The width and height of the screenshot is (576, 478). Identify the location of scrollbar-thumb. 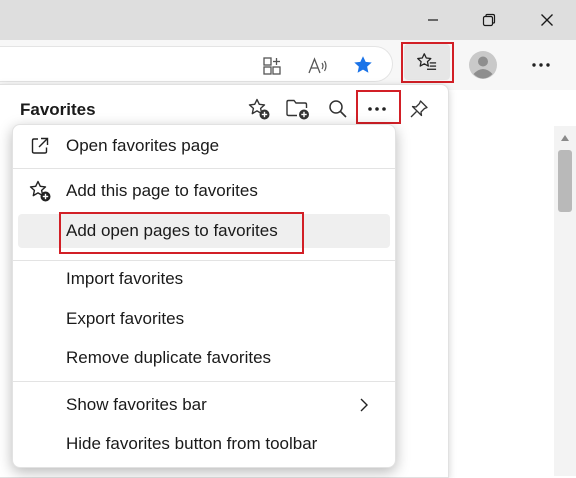
(565, 181).